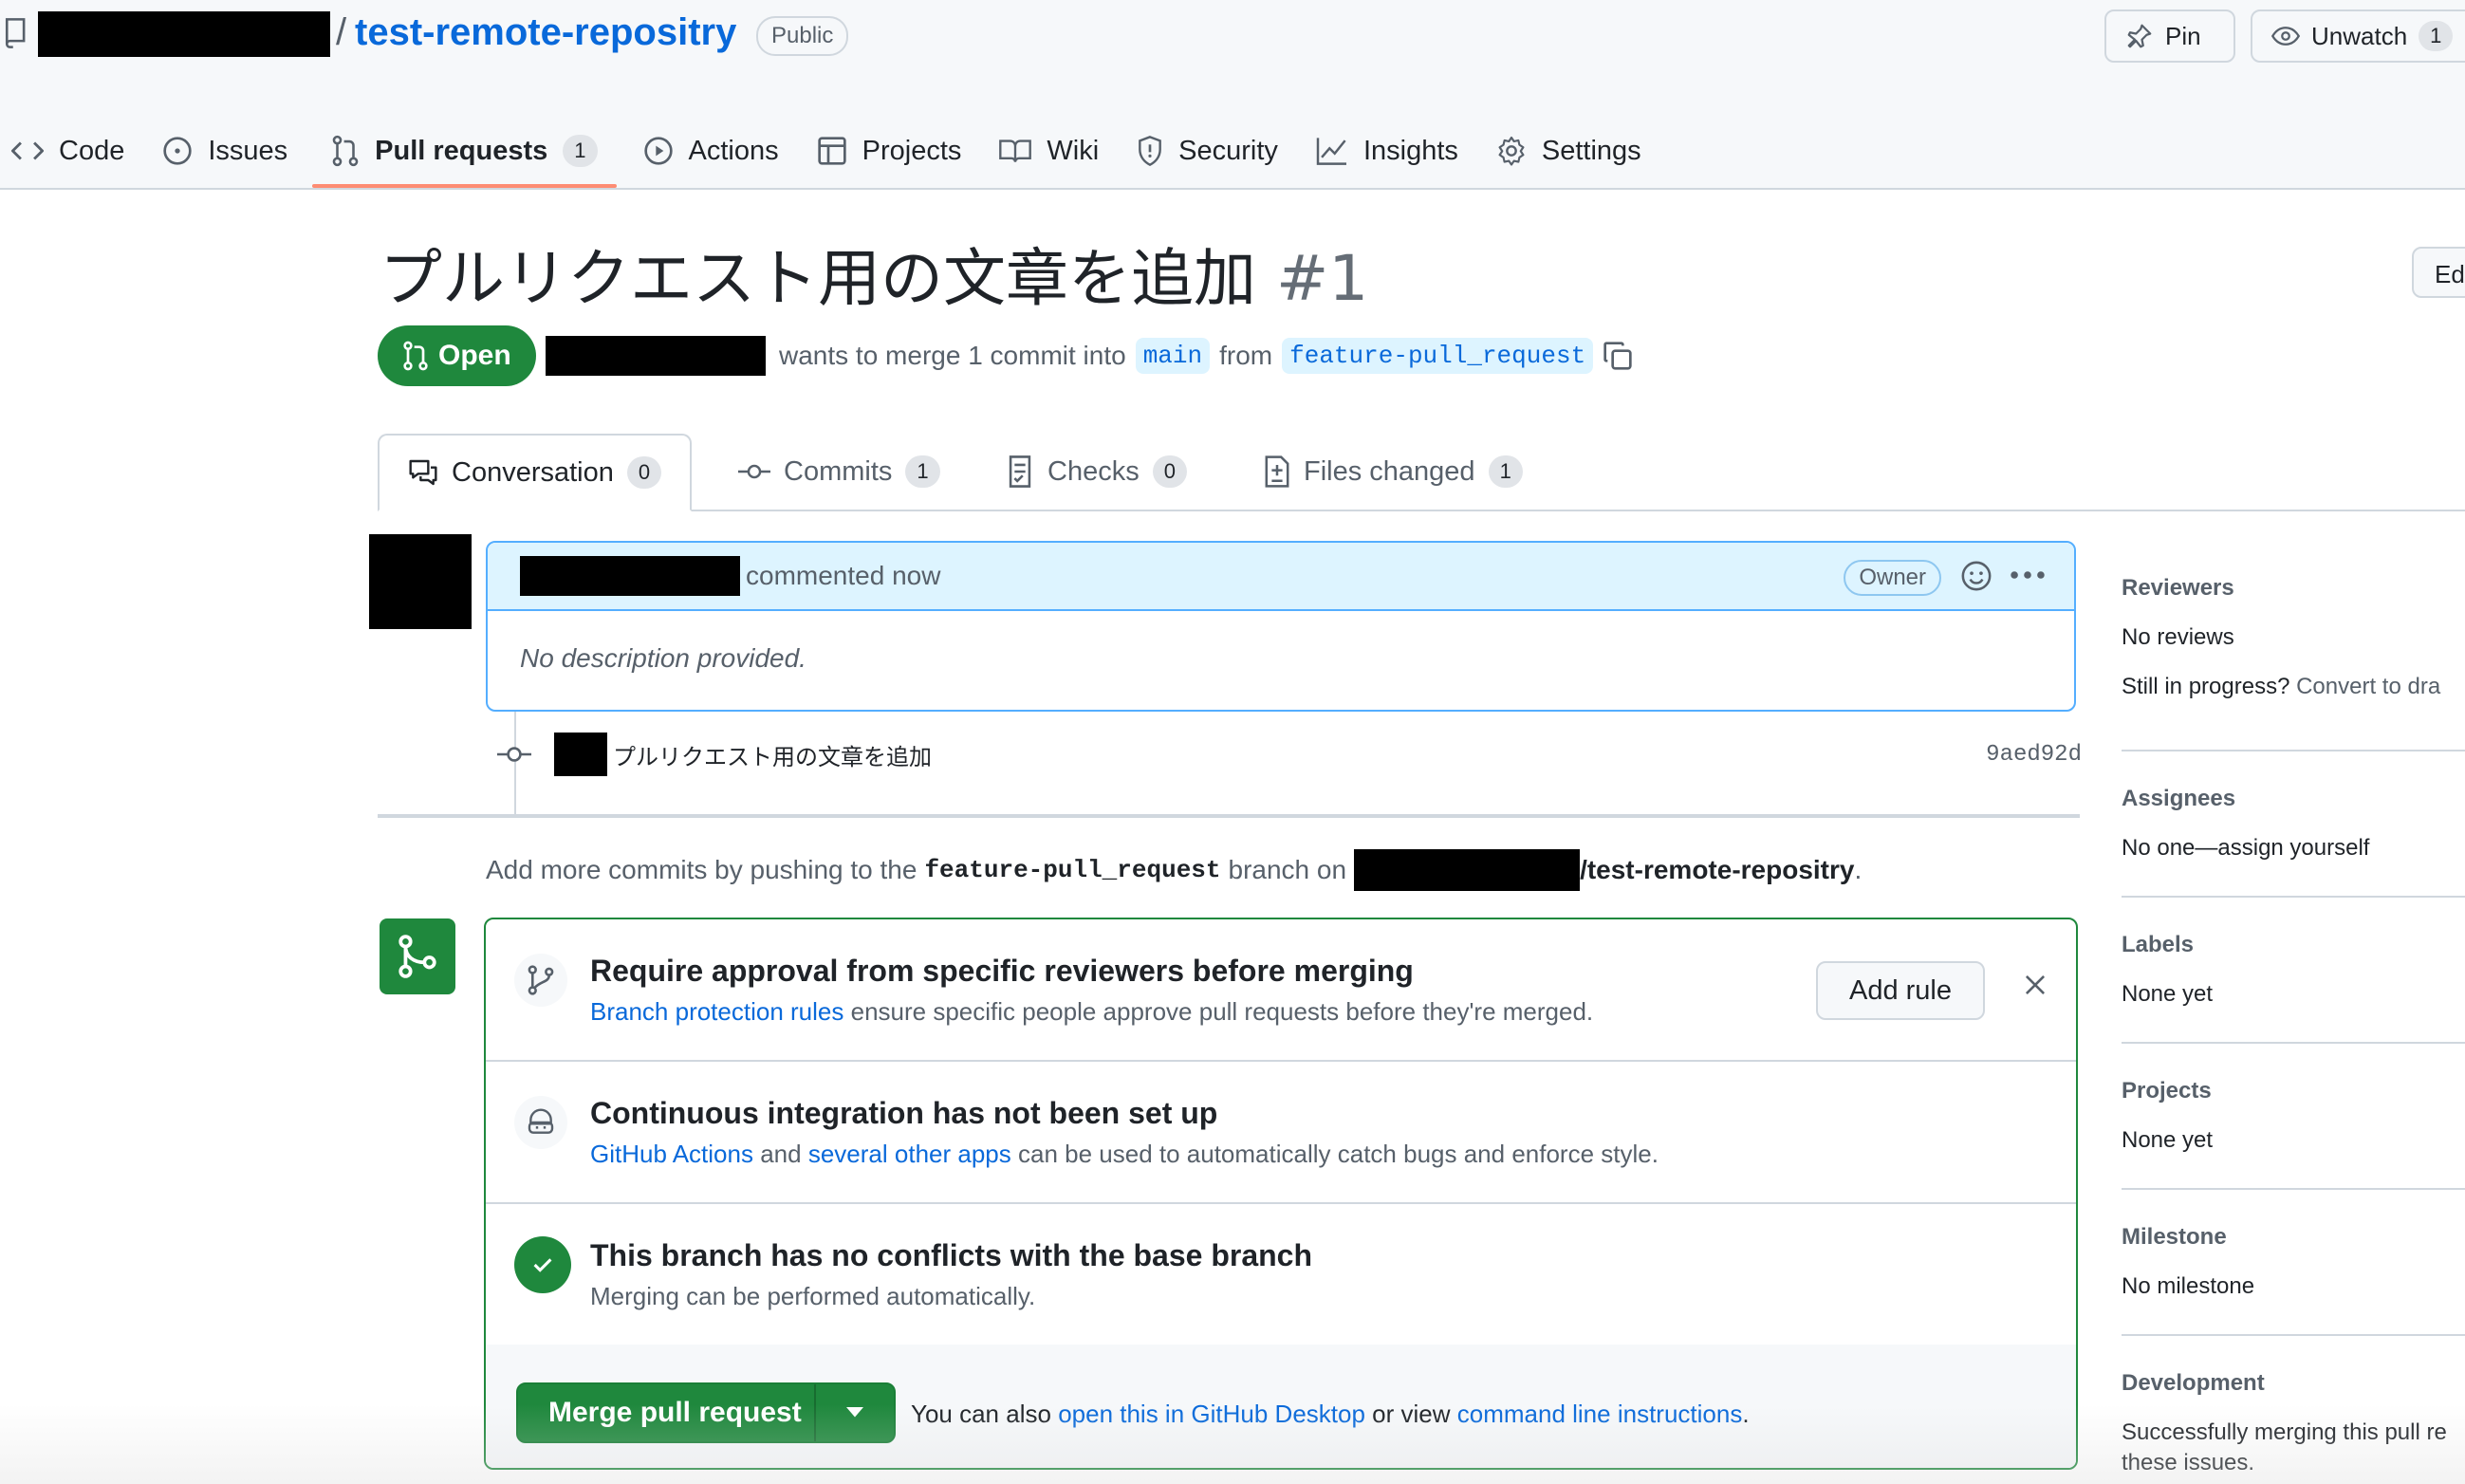  I want to click on triangle-down-icon, so click(854, 1413).